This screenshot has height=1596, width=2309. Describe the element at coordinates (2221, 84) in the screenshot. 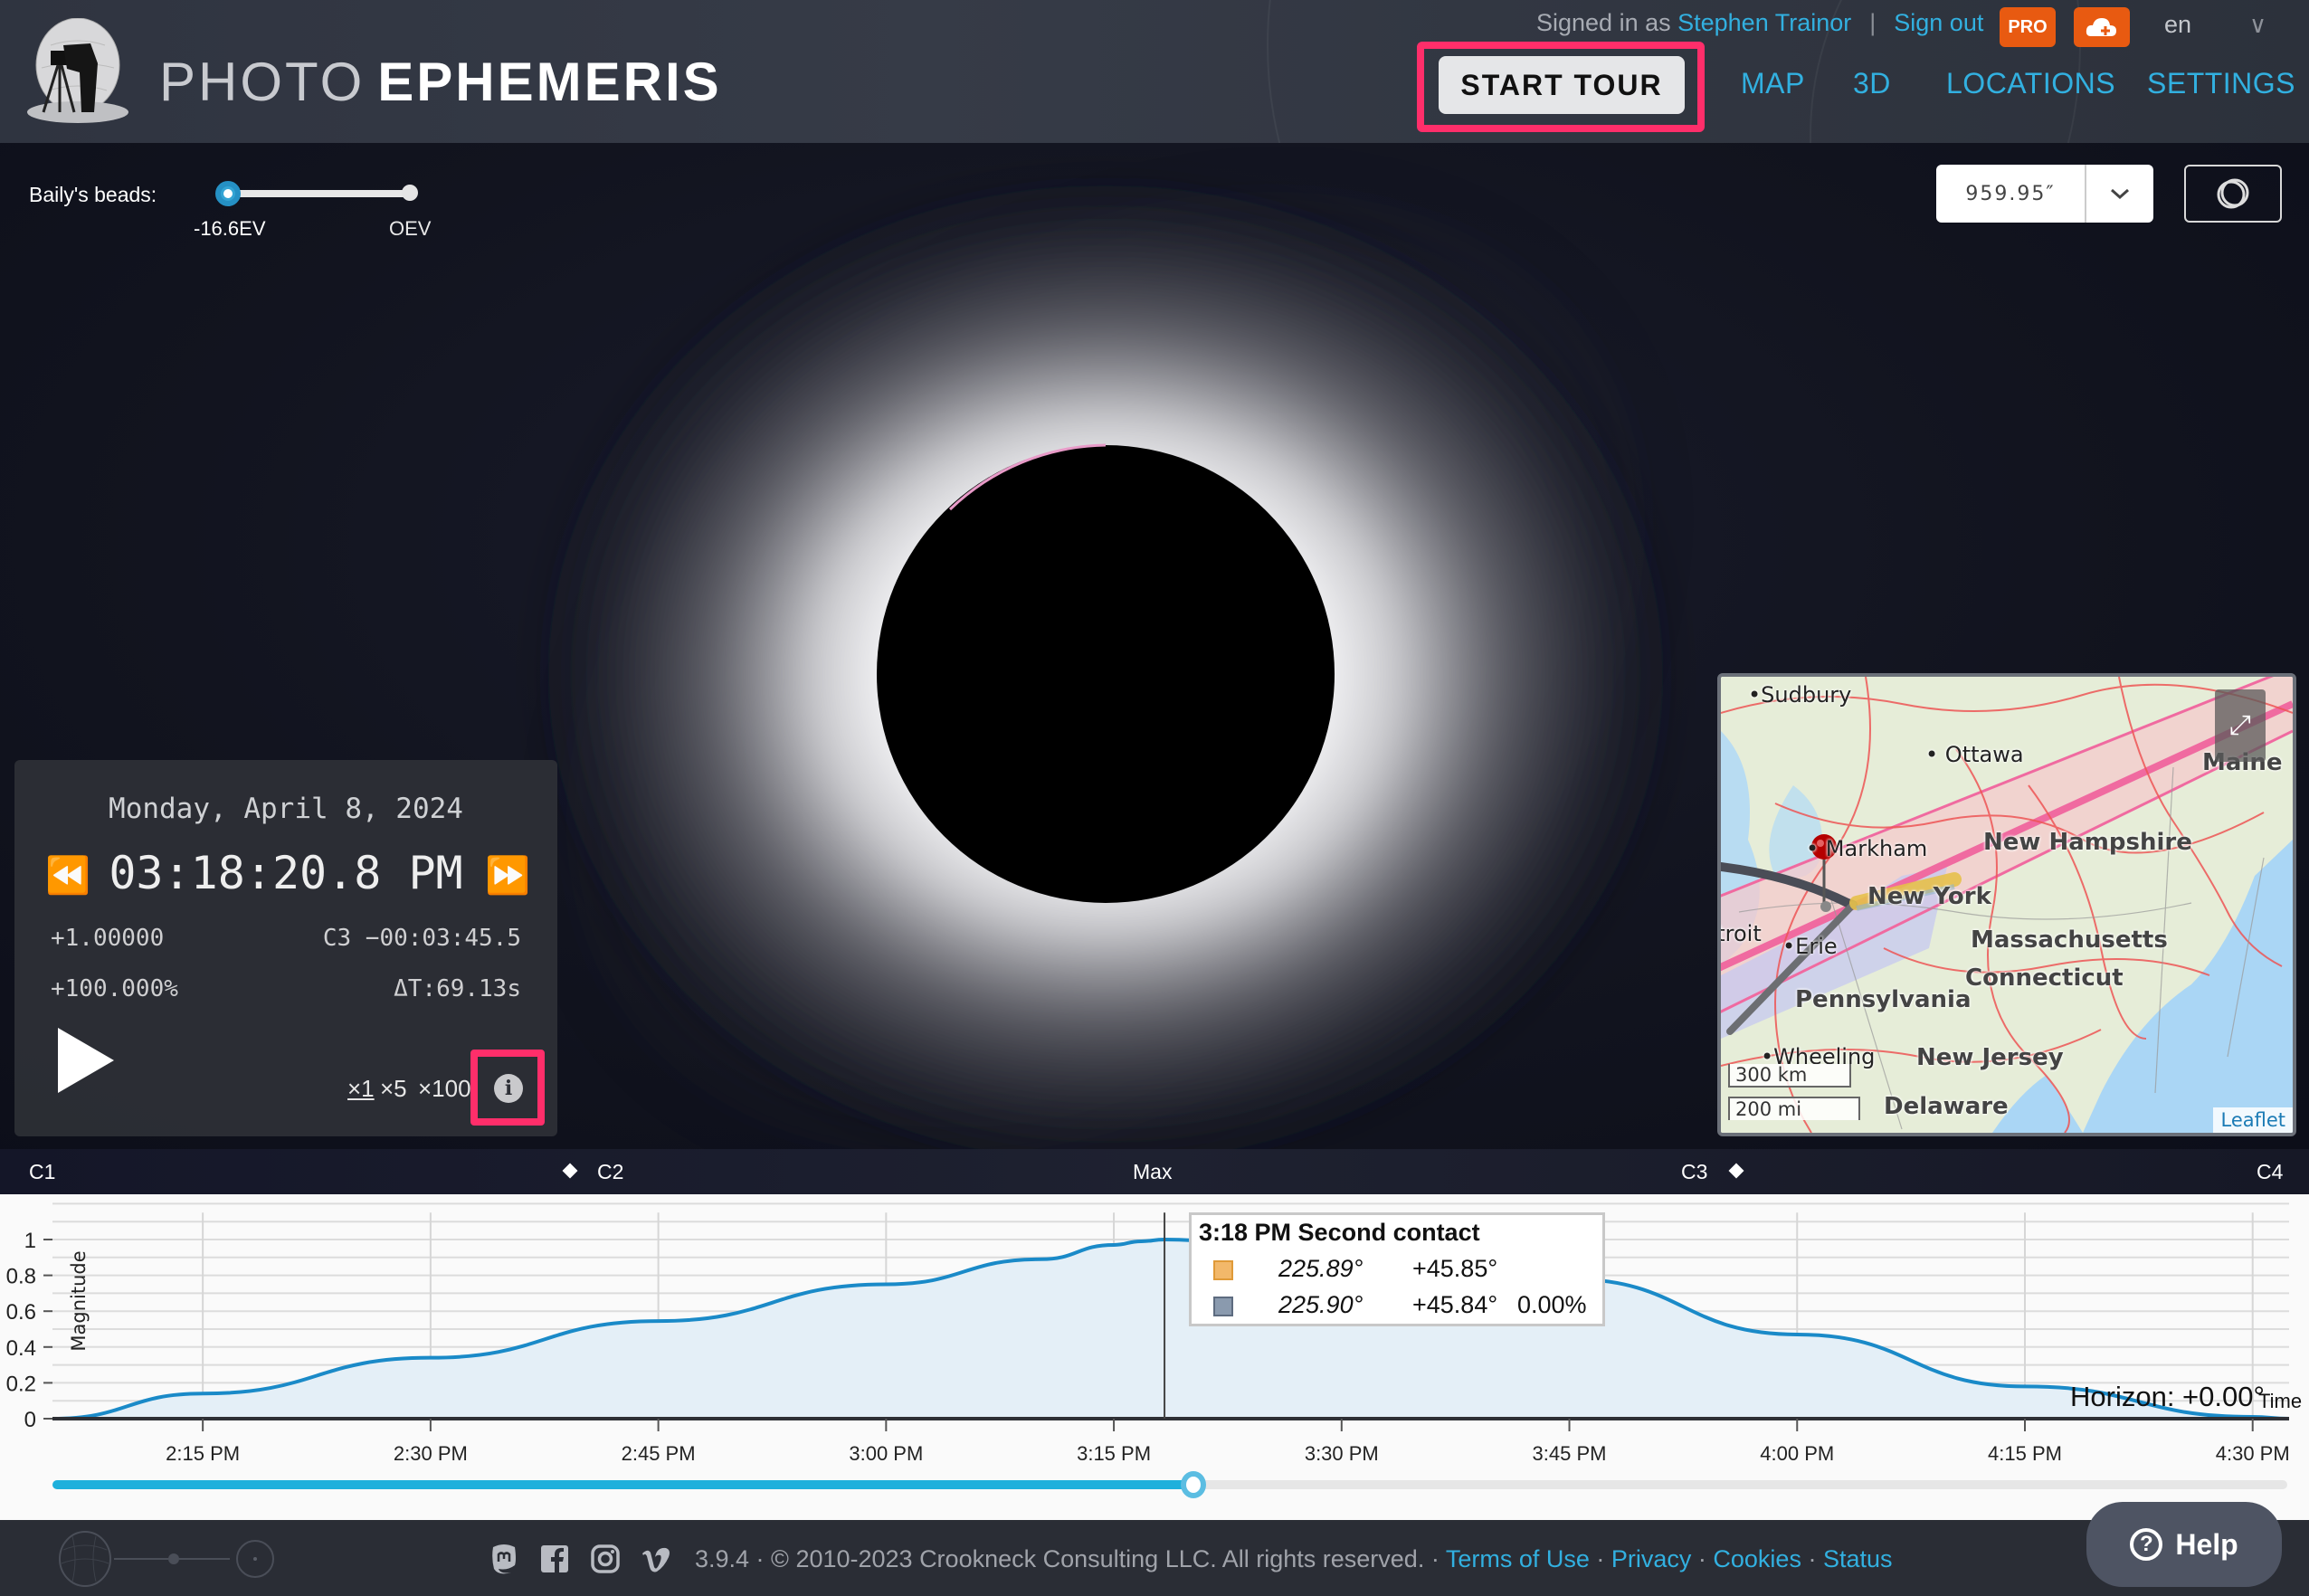

I see `nav-settings: SETTINGS` at that location.